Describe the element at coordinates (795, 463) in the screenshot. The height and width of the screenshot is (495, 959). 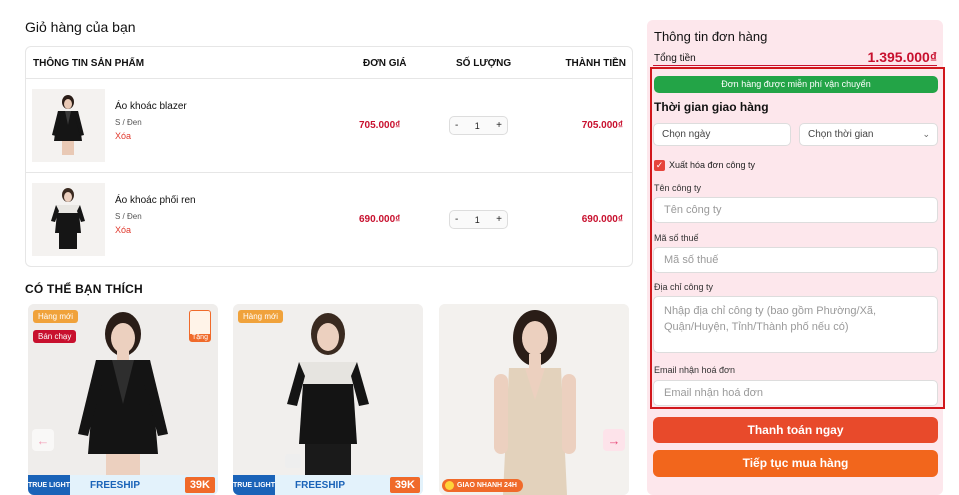
I see `continue-shopping-button: Tiếp tục mua hàng` at that location.